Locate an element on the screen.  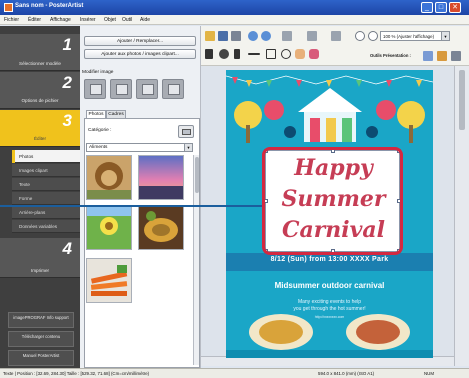
category-select: Aliments ▼ is located at coordinates (139, 147).